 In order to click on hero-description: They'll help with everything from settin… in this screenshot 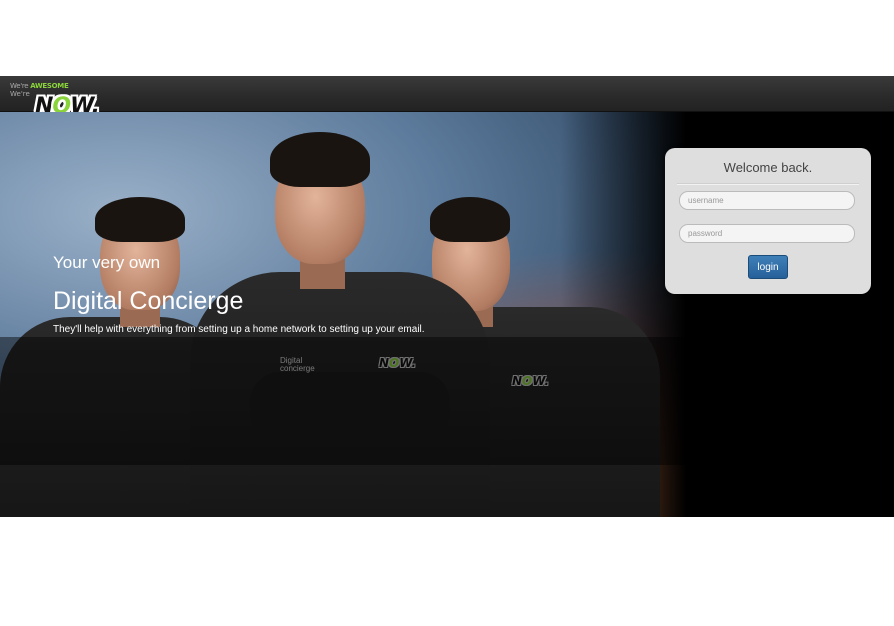, I will do `click(239, 329)`.